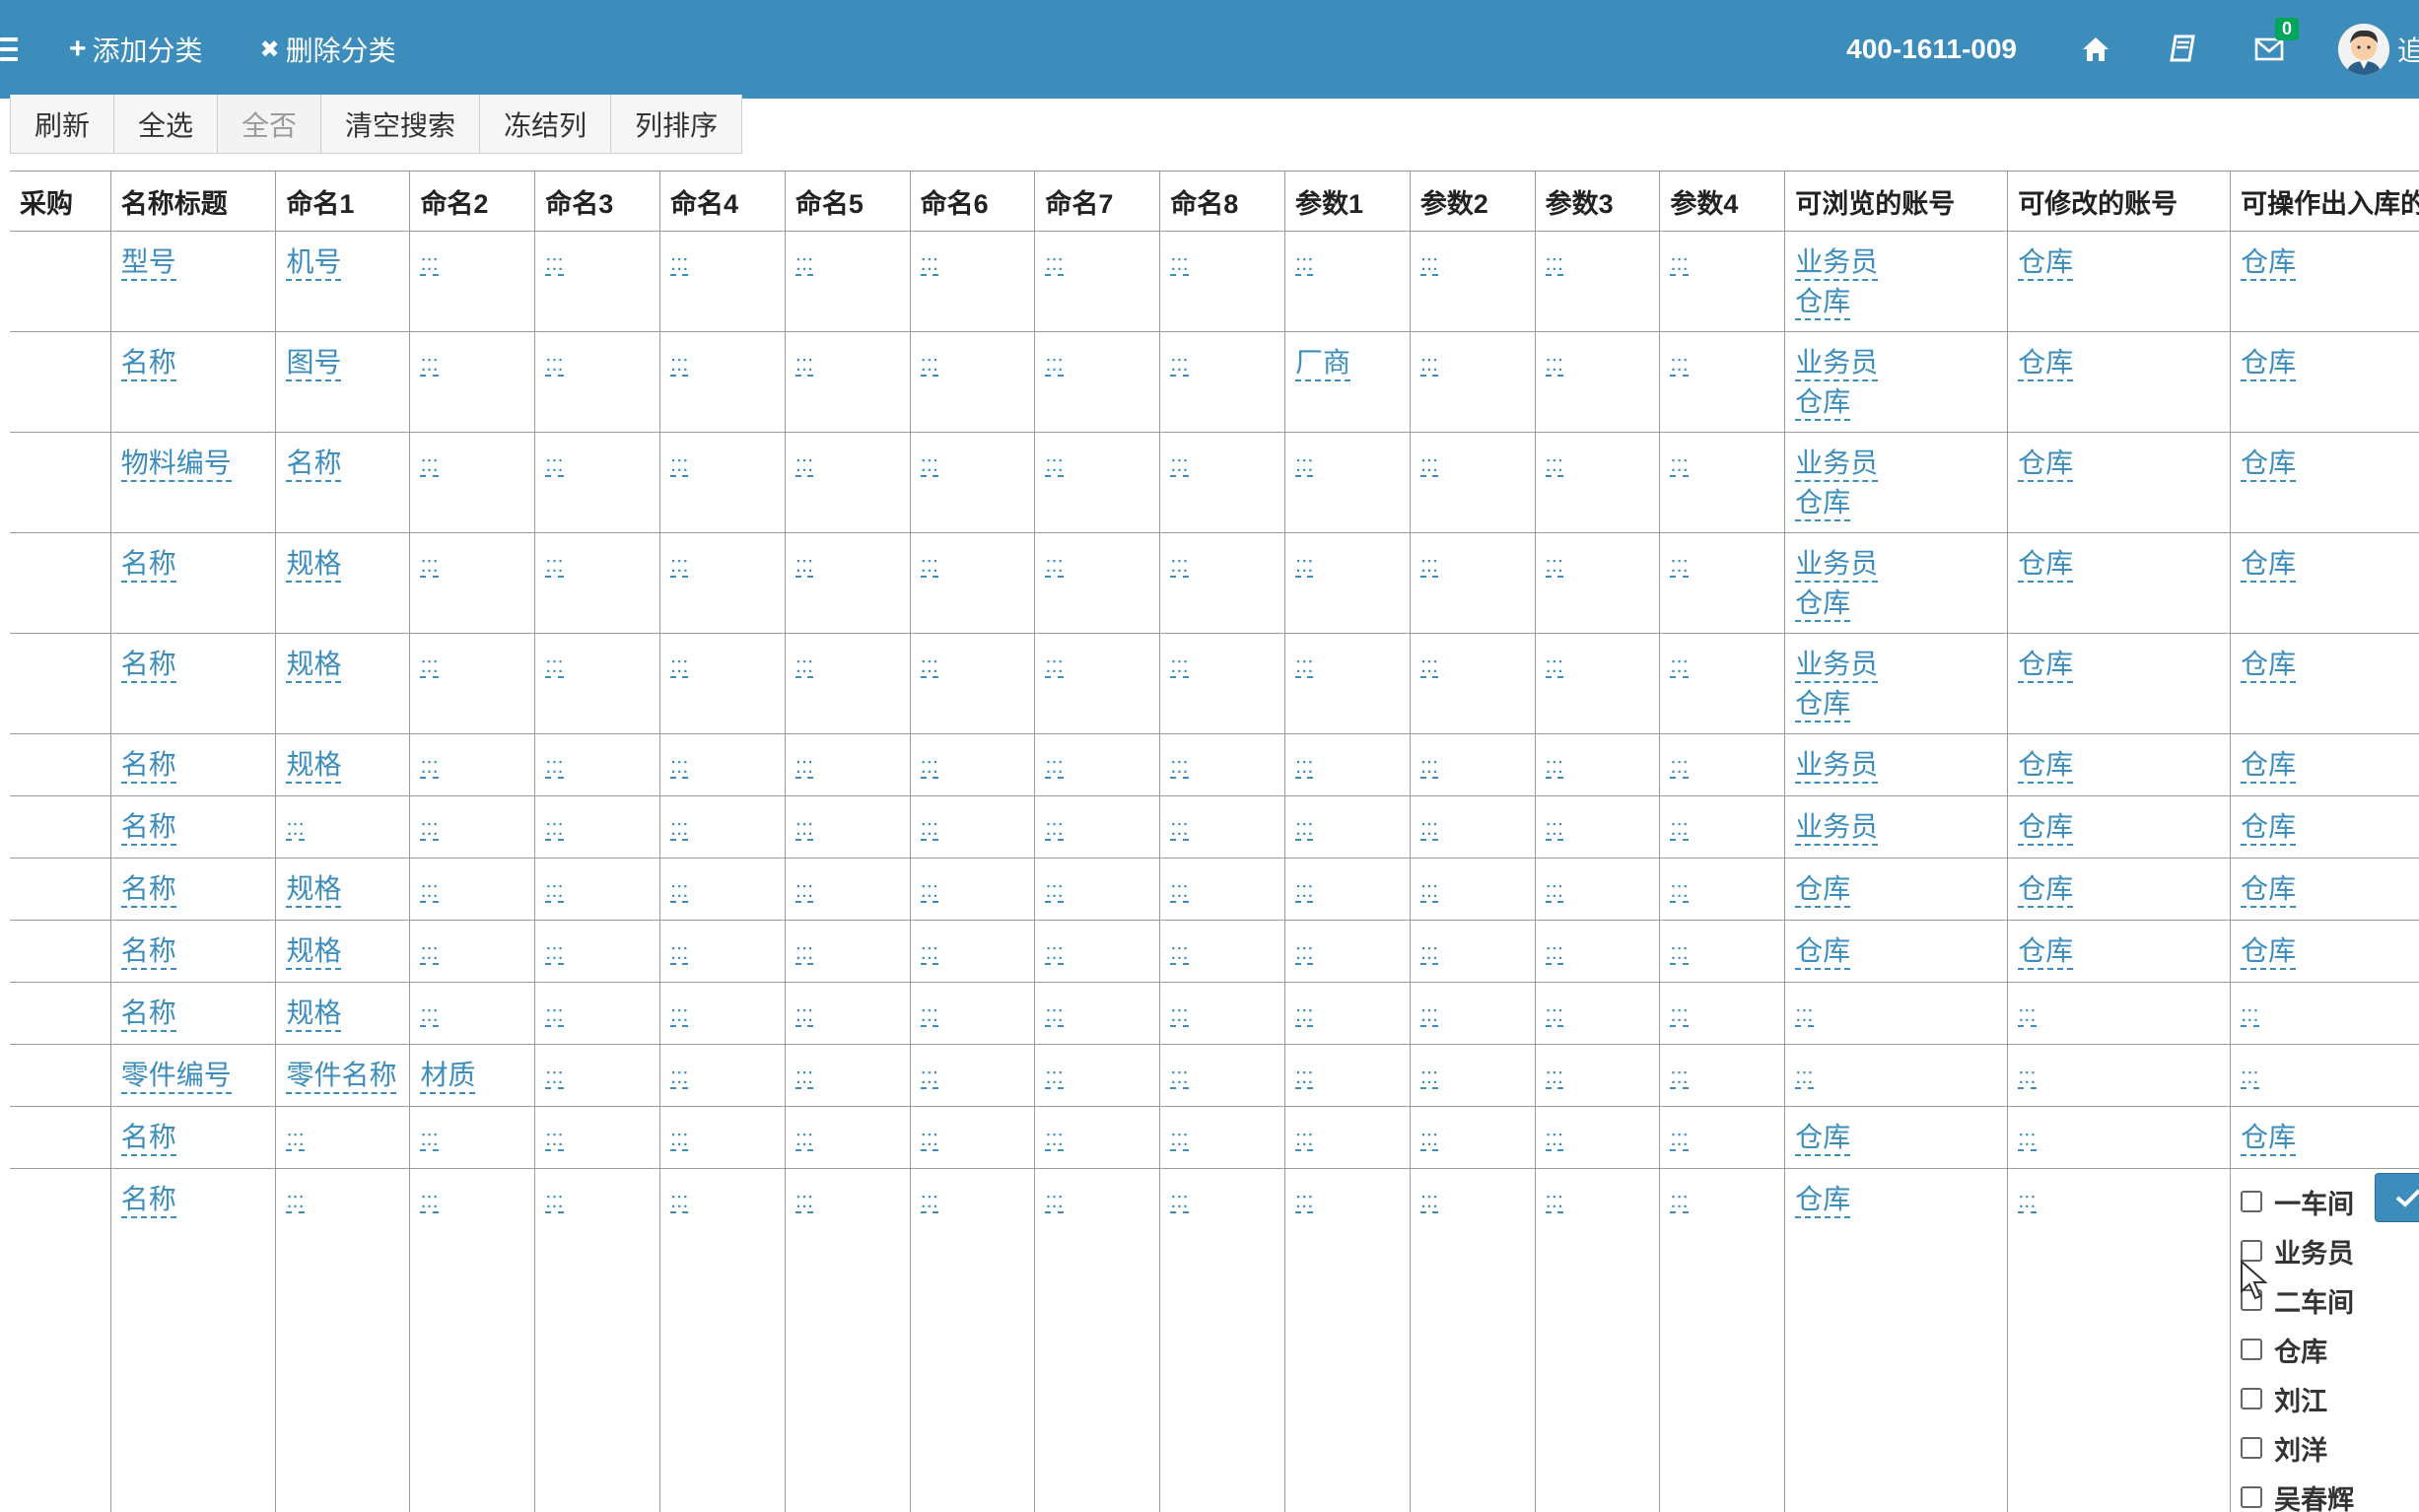  Describe the element at coordinates (167, 125) in the screenshot. I see `select-all-button: 全选` at that location.